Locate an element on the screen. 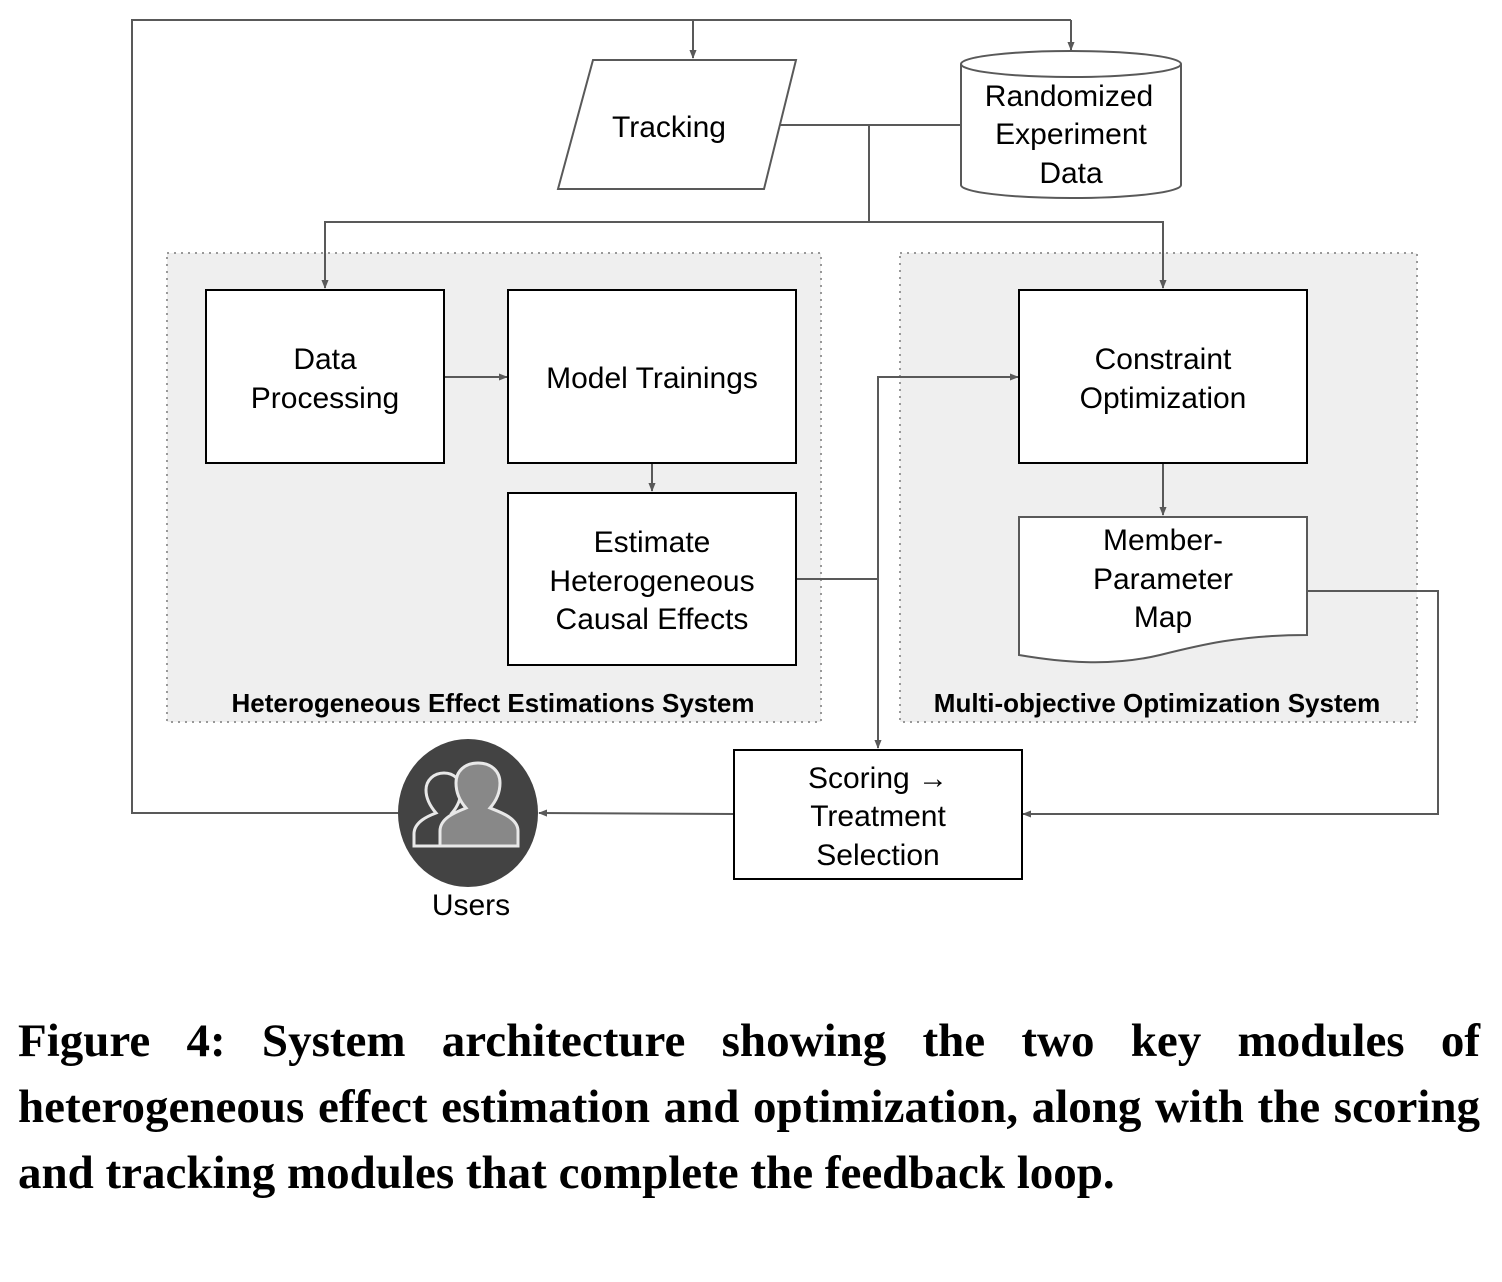  node-constraint-line-1: Constraint is located at coordinates (1163, 359).